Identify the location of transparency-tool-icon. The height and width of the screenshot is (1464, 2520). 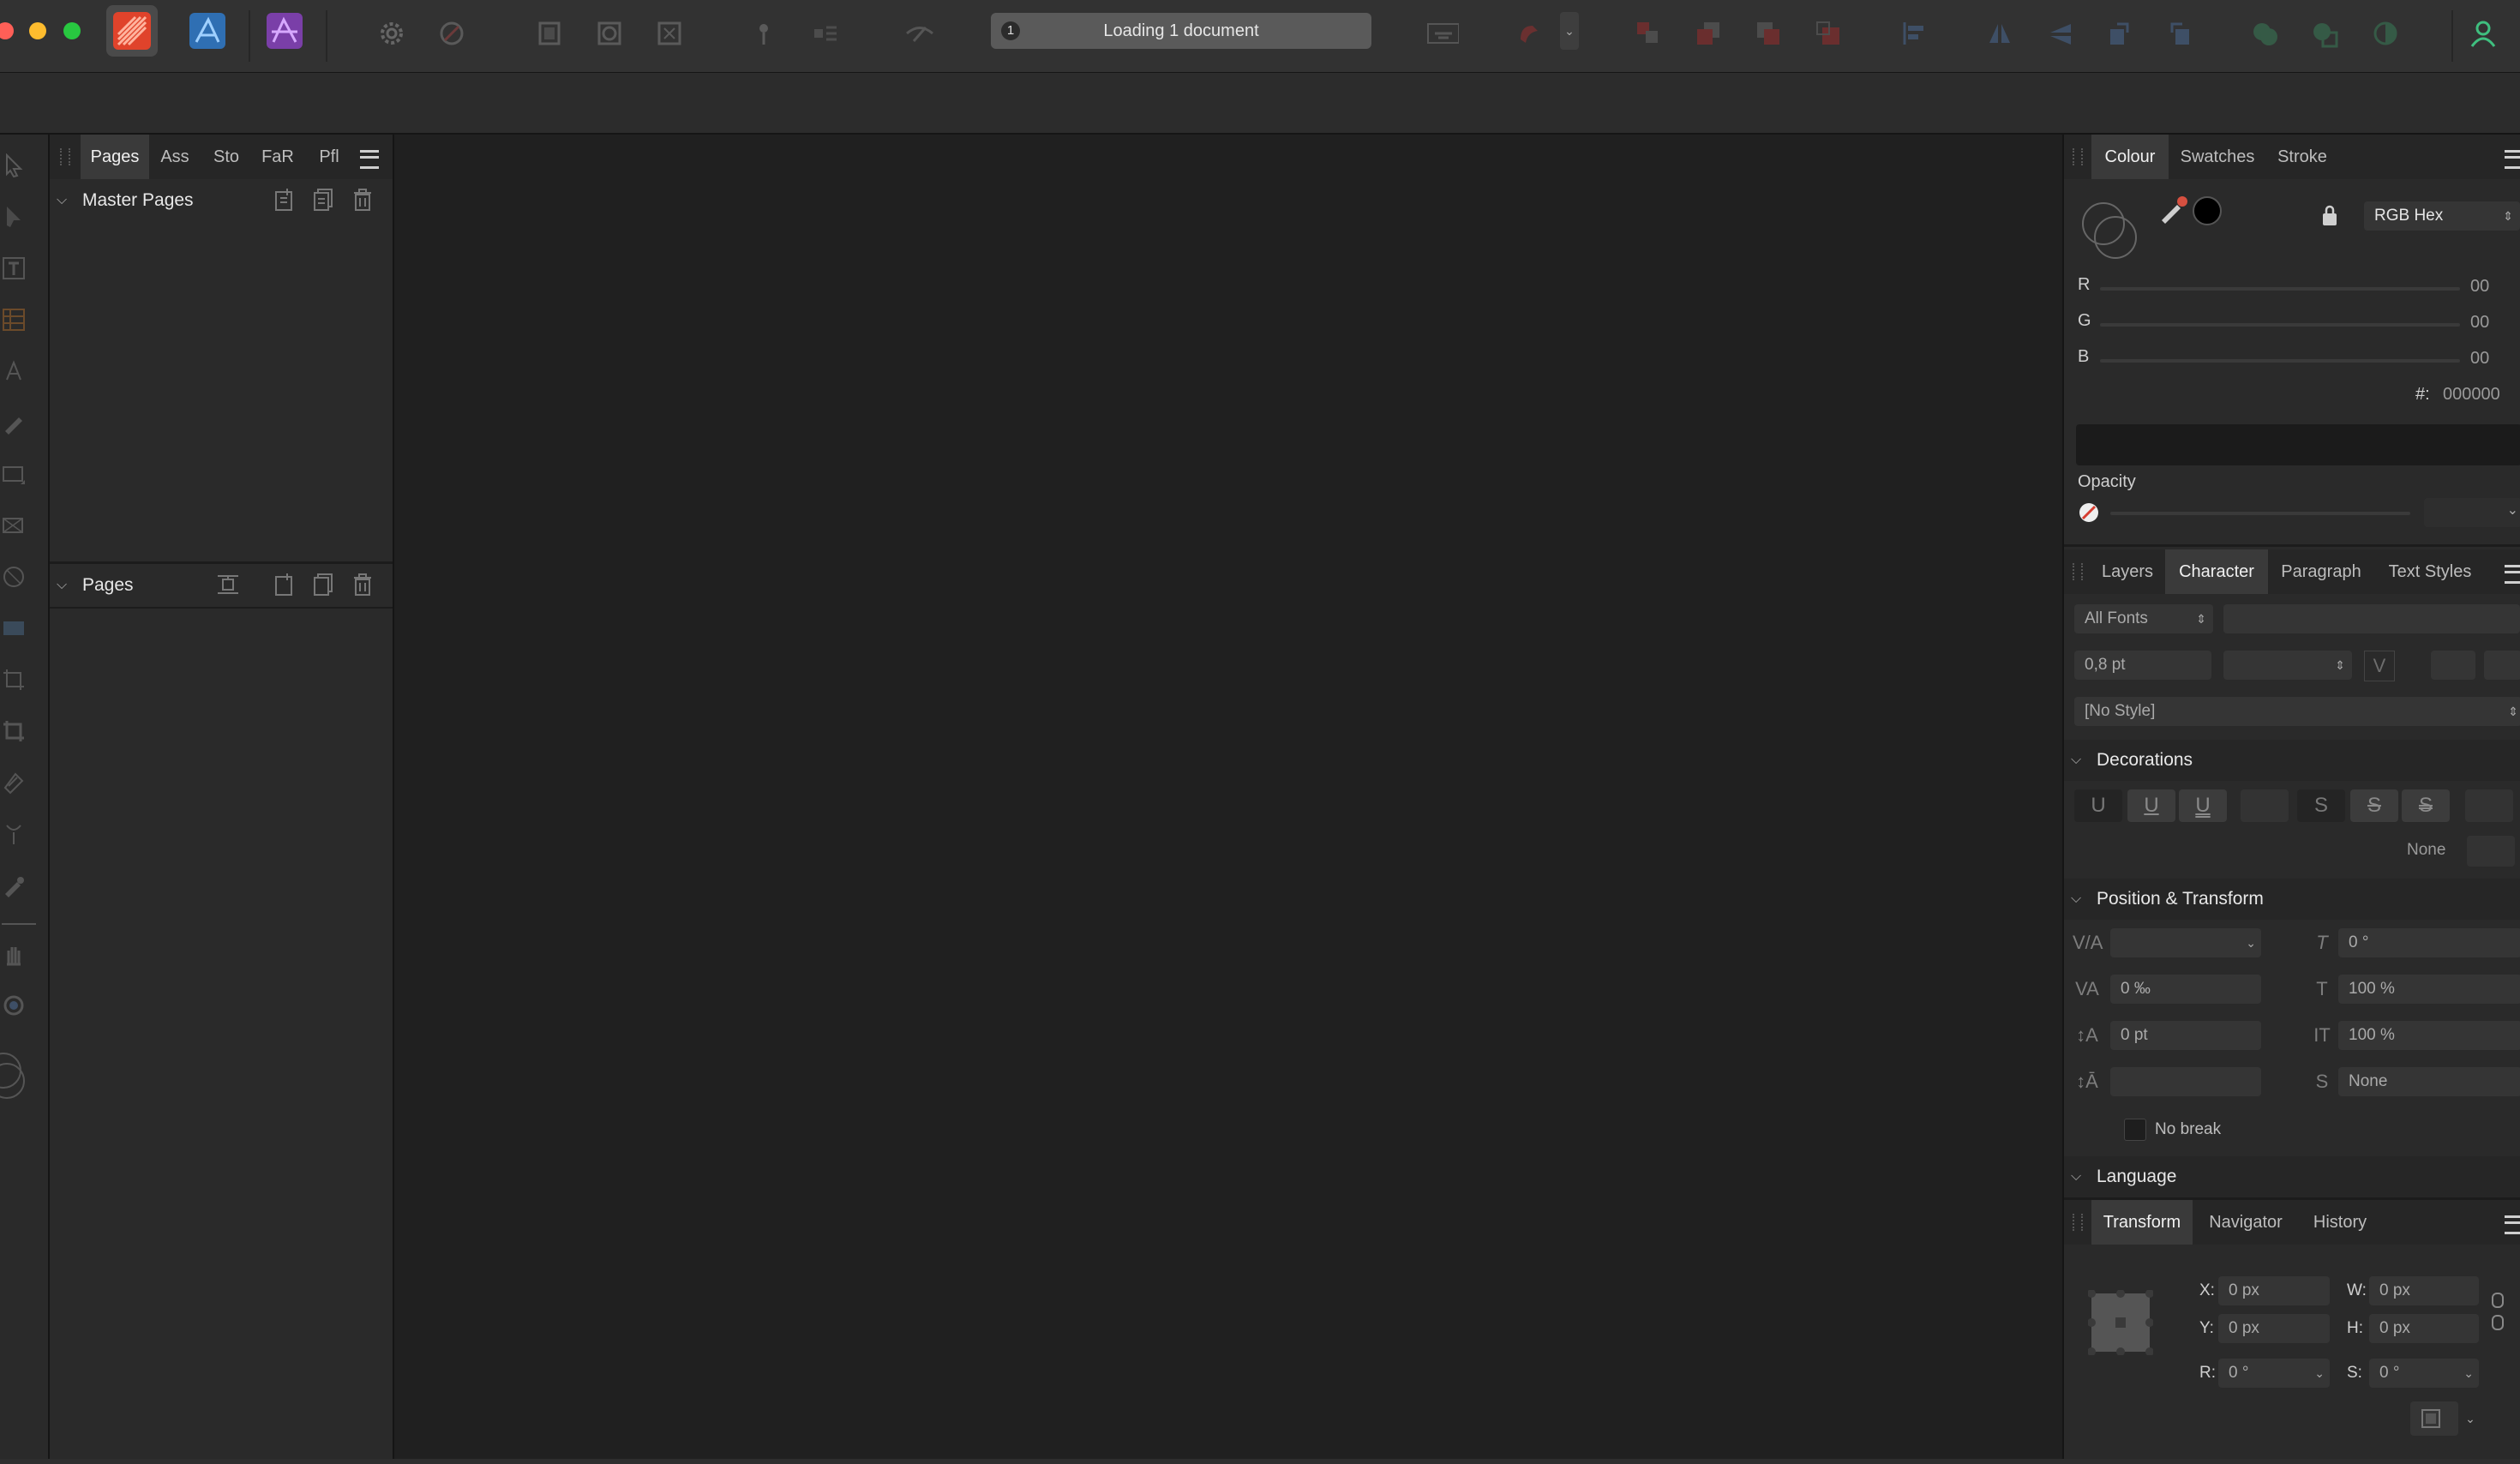
(13, 834).